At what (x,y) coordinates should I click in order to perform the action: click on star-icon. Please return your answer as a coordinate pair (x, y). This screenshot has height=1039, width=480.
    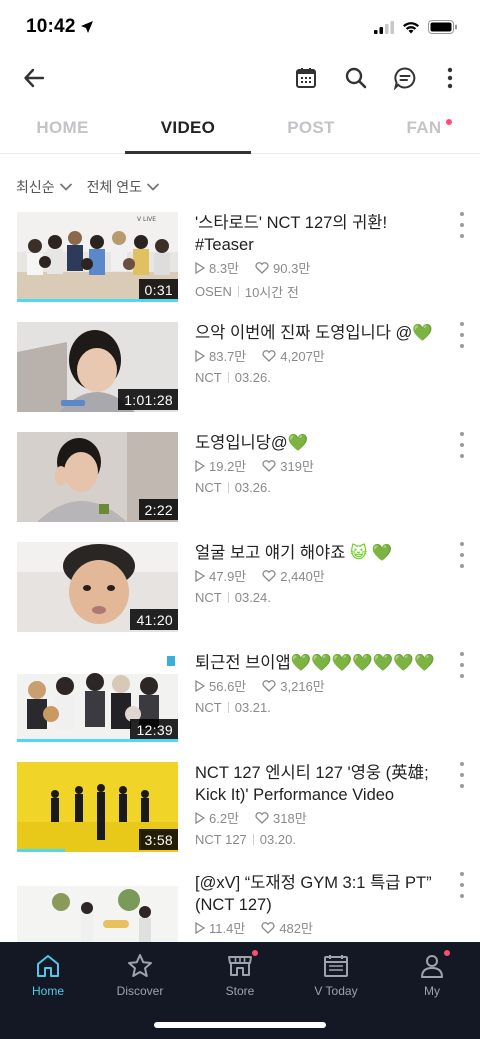
    Looking at the image, I should click on (140, 965).